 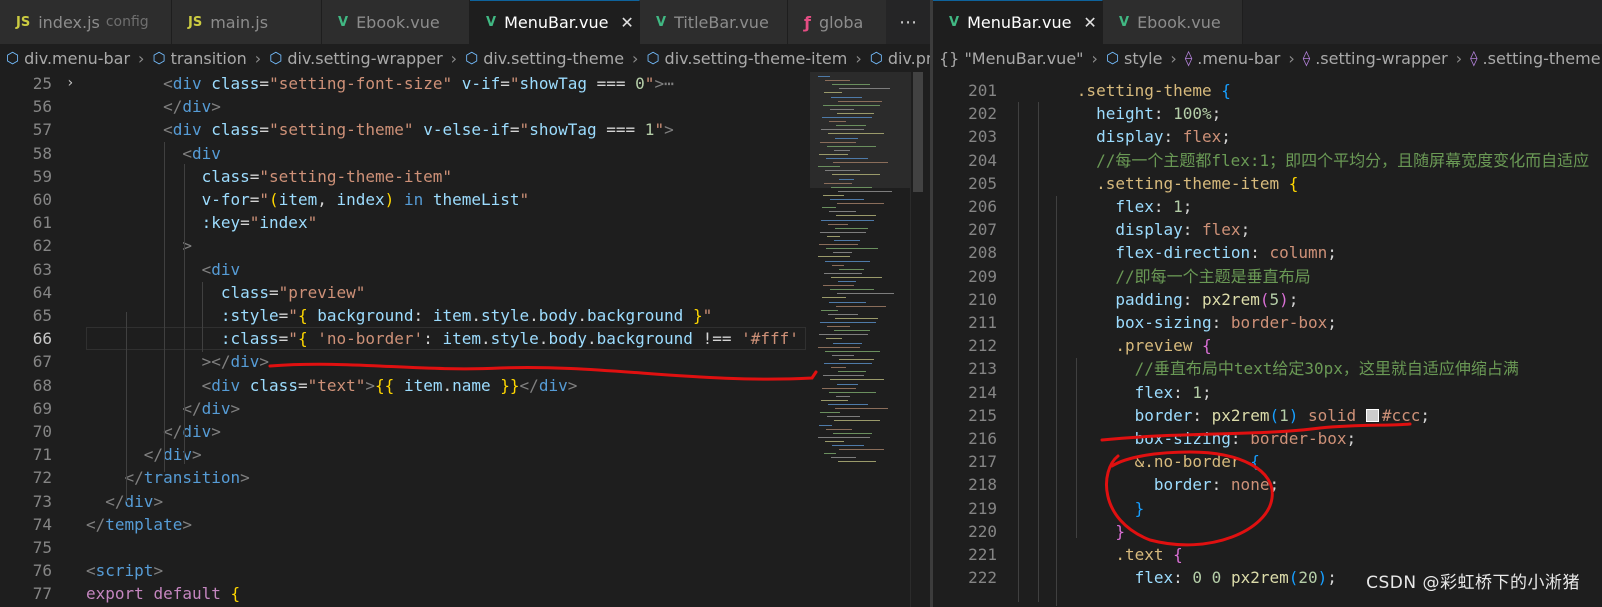 I want to click on tab-index-js: JS index.js config, so click(x=86, y=22).